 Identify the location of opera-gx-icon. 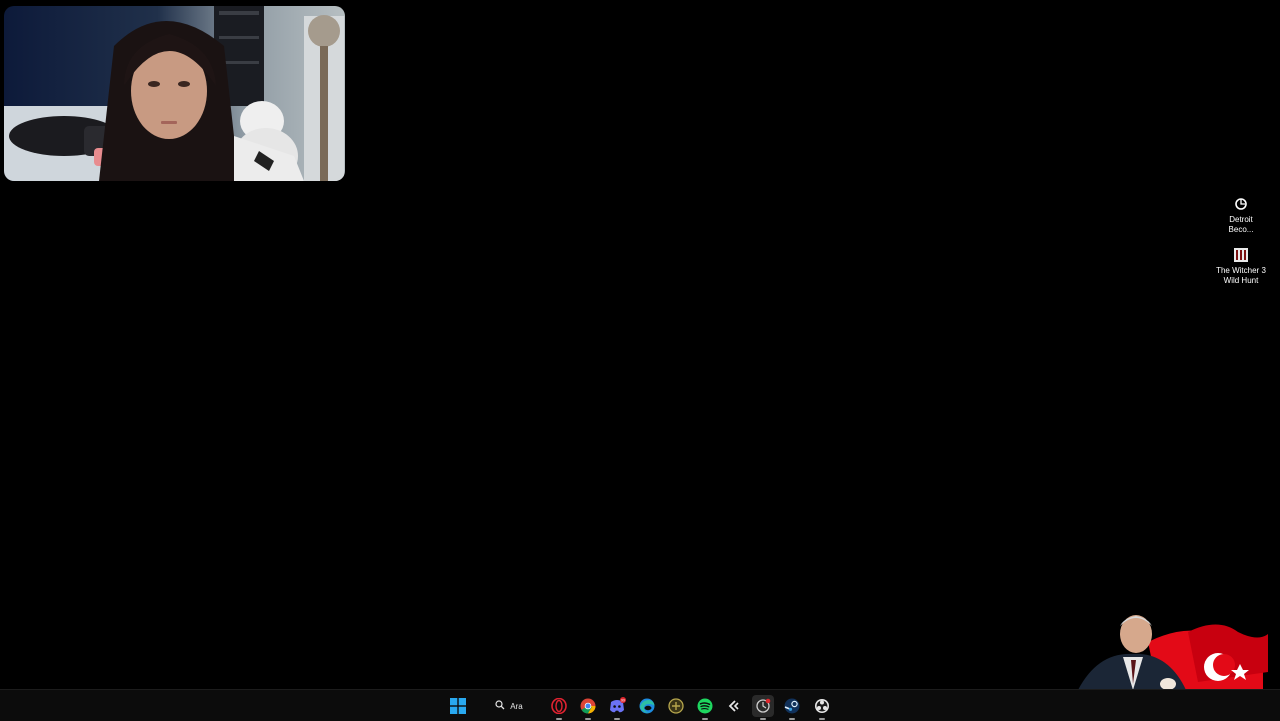
(559, 707).